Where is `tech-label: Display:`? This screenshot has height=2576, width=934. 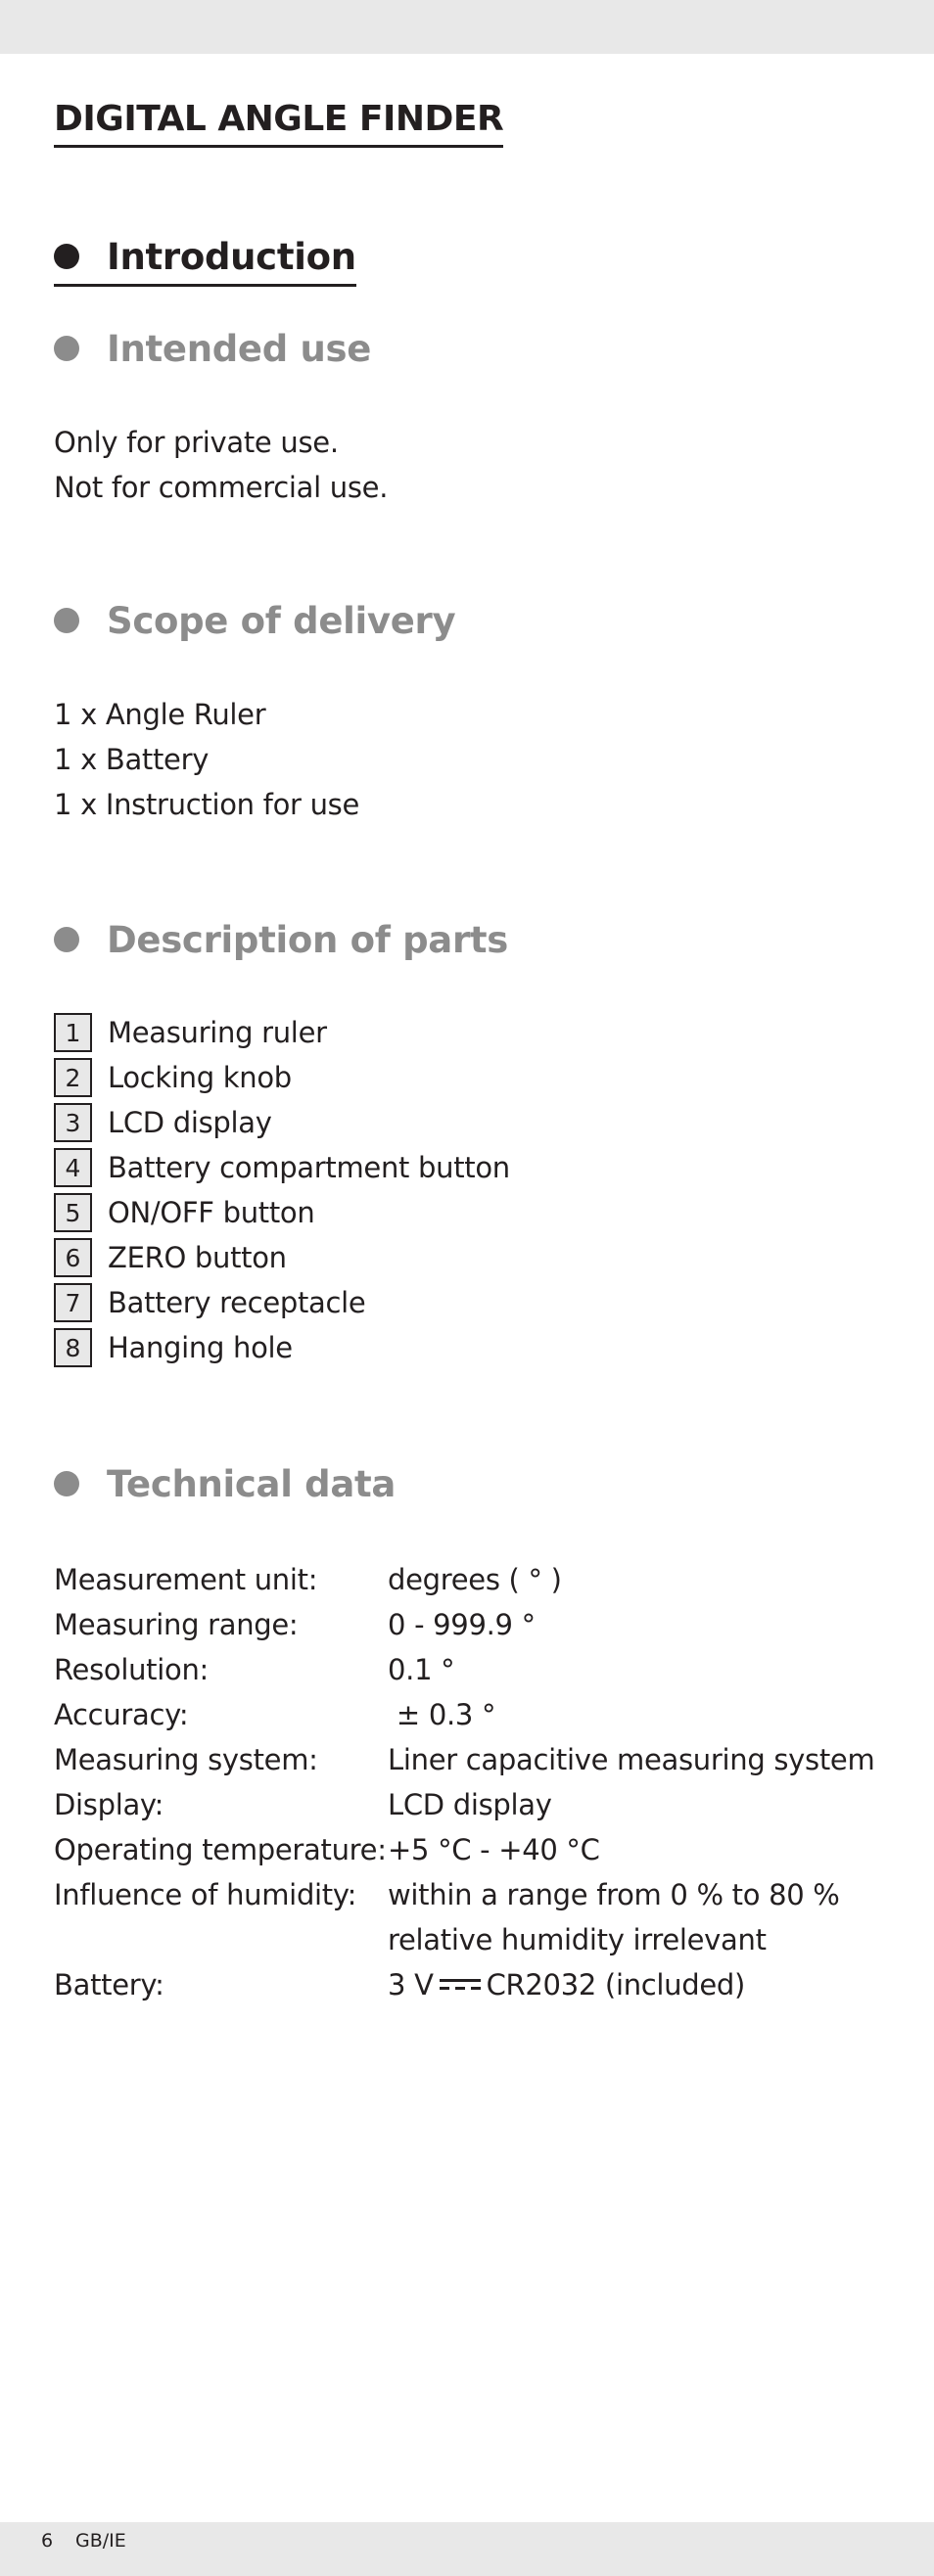 tech-label: Display: is located at coordinates (109, 1805).